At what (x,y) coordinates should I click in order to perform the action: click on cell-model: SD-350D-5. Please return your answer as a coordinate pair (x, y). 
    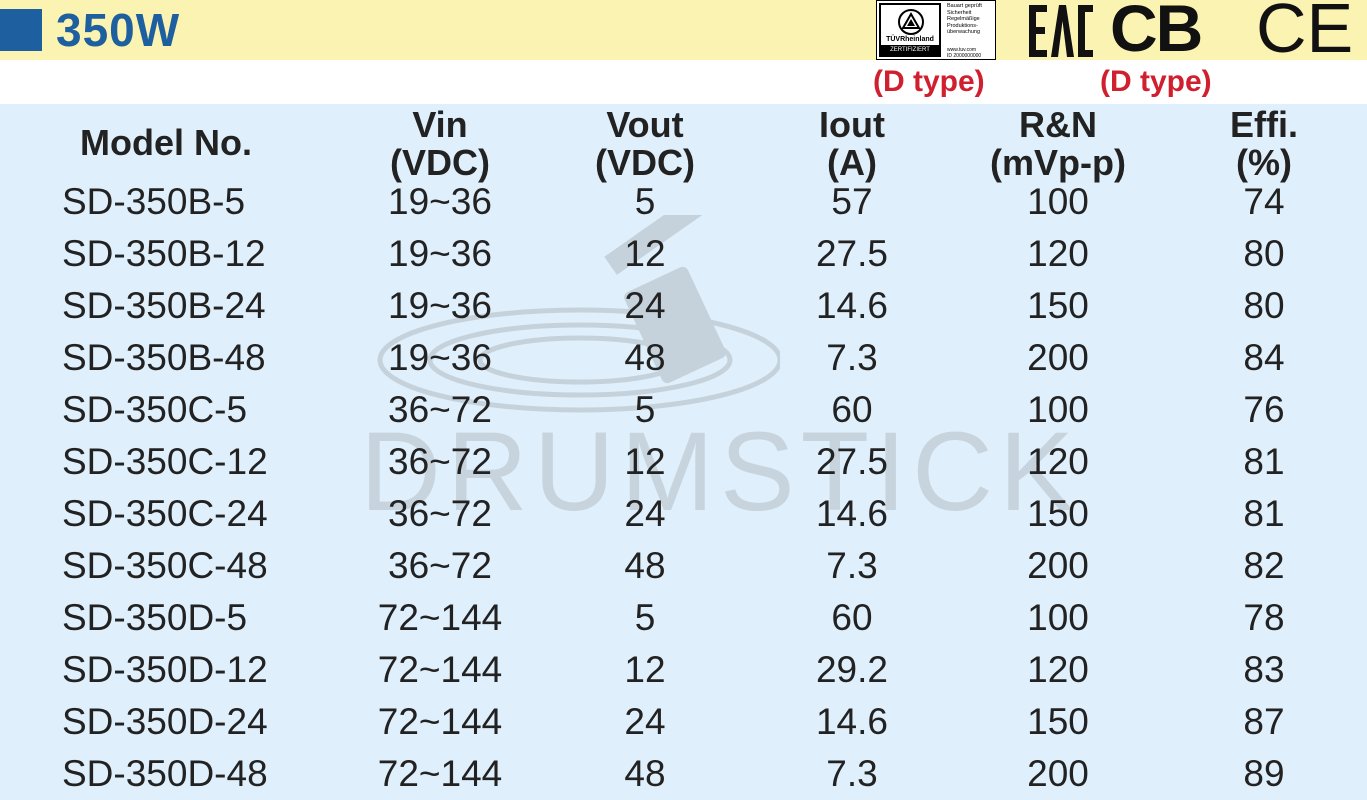
    Looking at the image, I should click on (155, 617).